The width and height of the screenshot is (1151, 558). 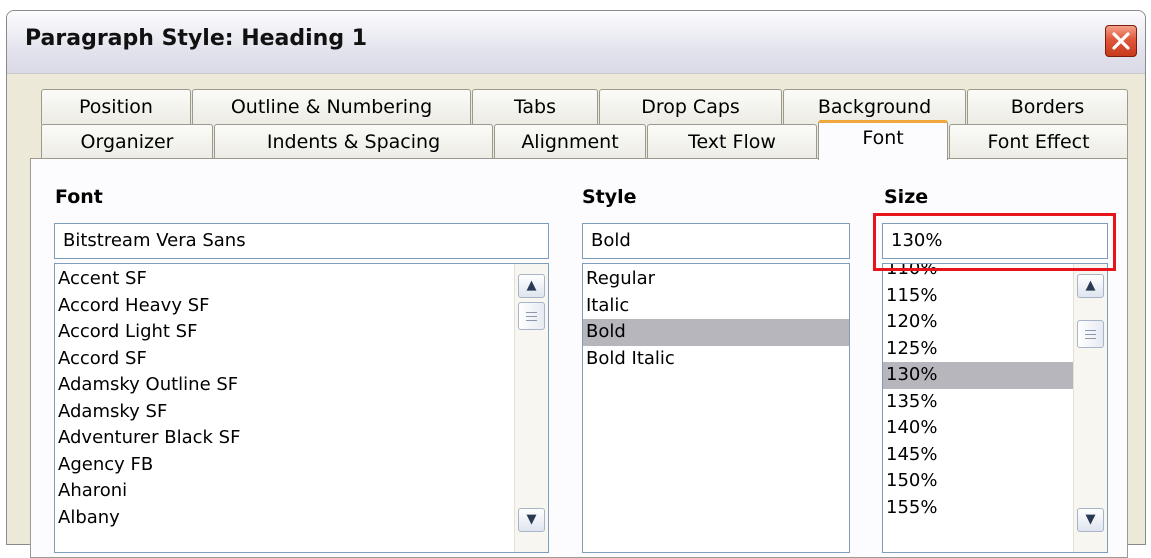 What do you see at coordinates (531, 408) in the screenshot?
I see `font-list-scrollbar: ▲ ▼` at bounding box center [531, 408].